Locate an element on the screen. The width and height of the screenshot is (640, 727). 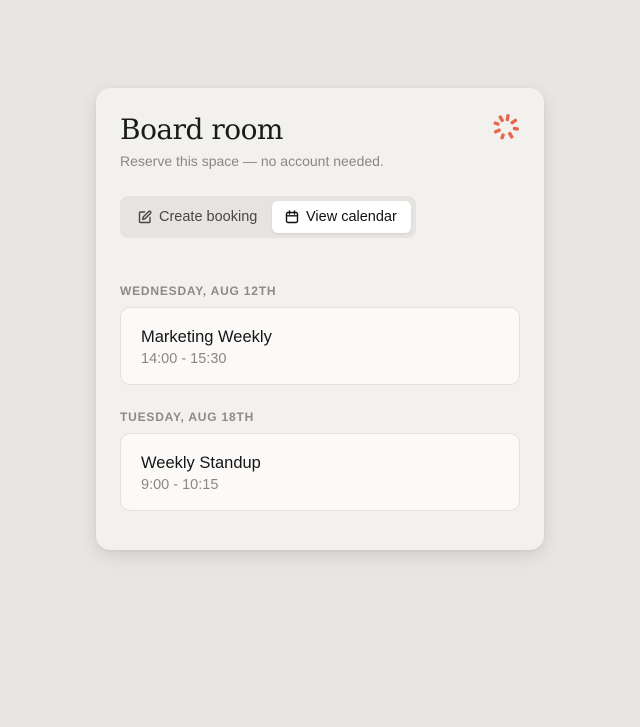
create-booking-button: Create booking is located at coordinates (196, 217).